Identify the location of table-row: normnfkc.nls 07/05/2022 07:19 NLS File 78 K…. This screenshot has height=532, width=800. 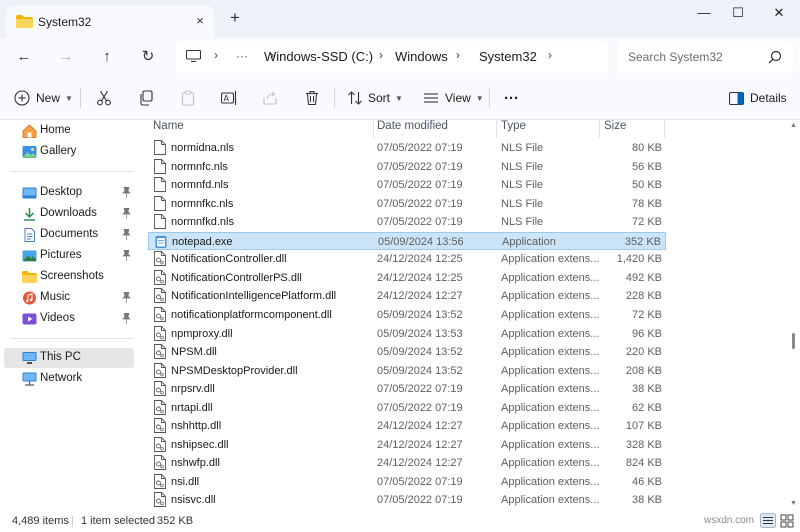
(407, 204).